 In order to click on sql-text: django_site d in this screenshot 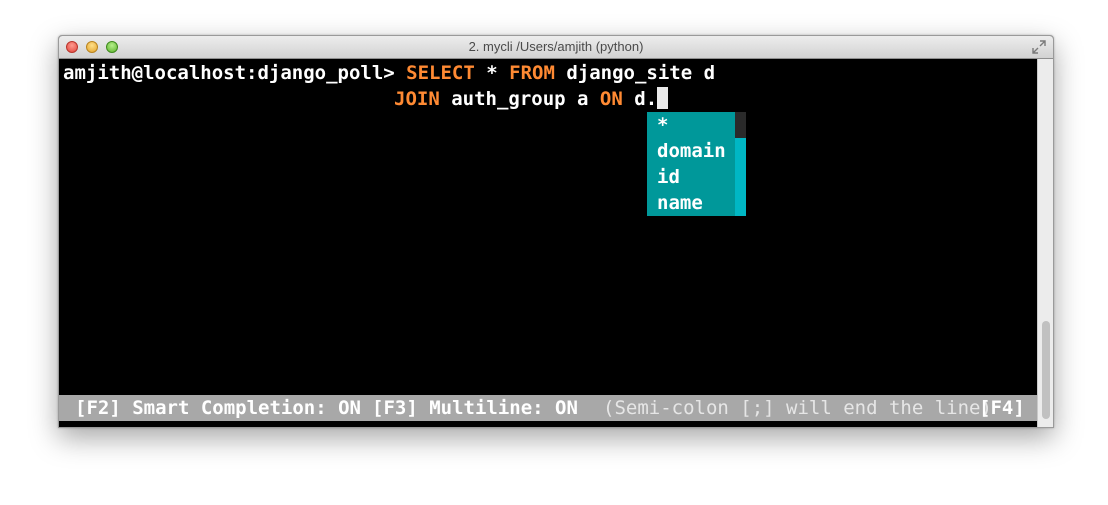, I will do `click(635, 73)`.